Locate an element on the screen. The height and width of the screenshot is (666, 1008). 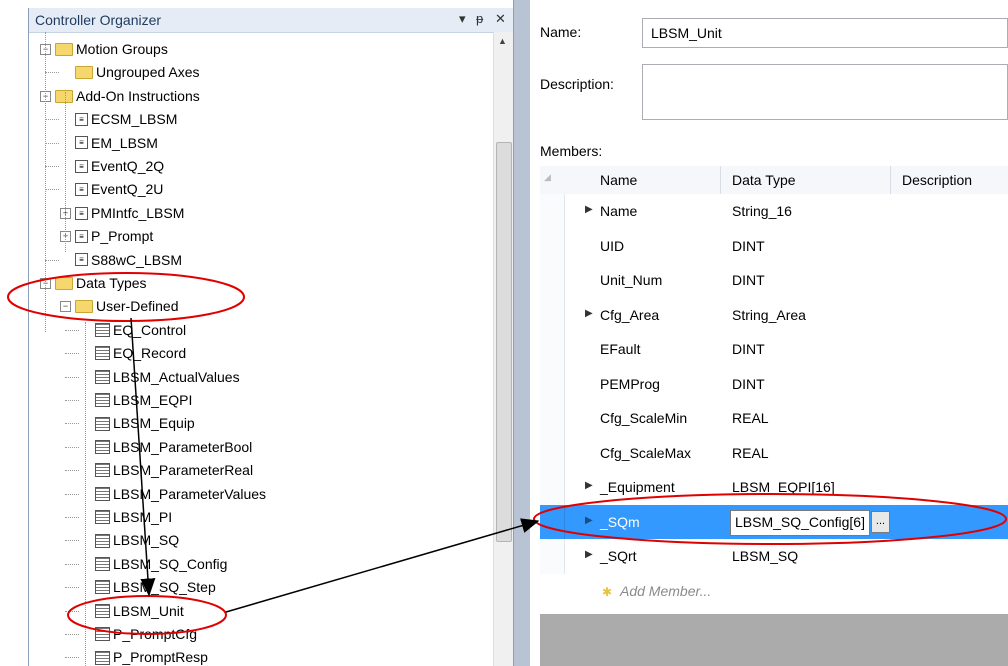
member-row: EFault DINT is located at coordinates (774, 350).